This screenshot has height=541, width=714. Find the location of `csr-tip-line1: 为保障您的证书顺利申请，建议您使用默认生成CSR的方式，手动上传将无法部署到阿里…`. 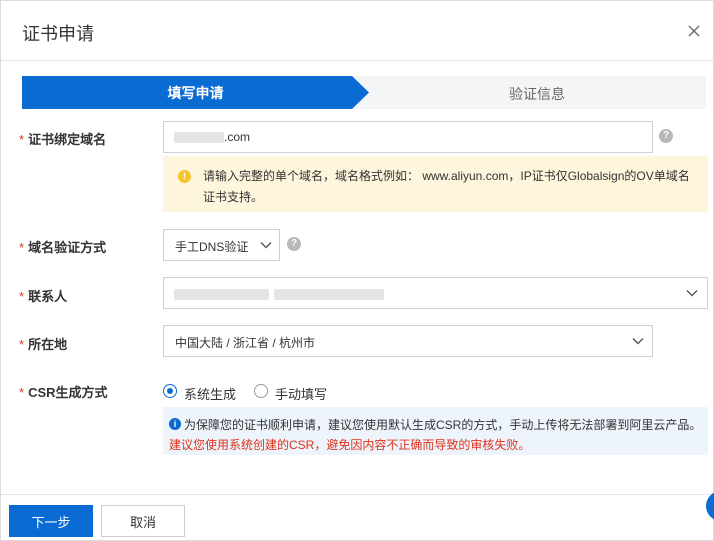

csr-tip-line1: 为保障您的证书顺利申请，建议您使用默认生成CSR的方式，手动上传将无法部署到阿里… is located at coordinates (443, 425).